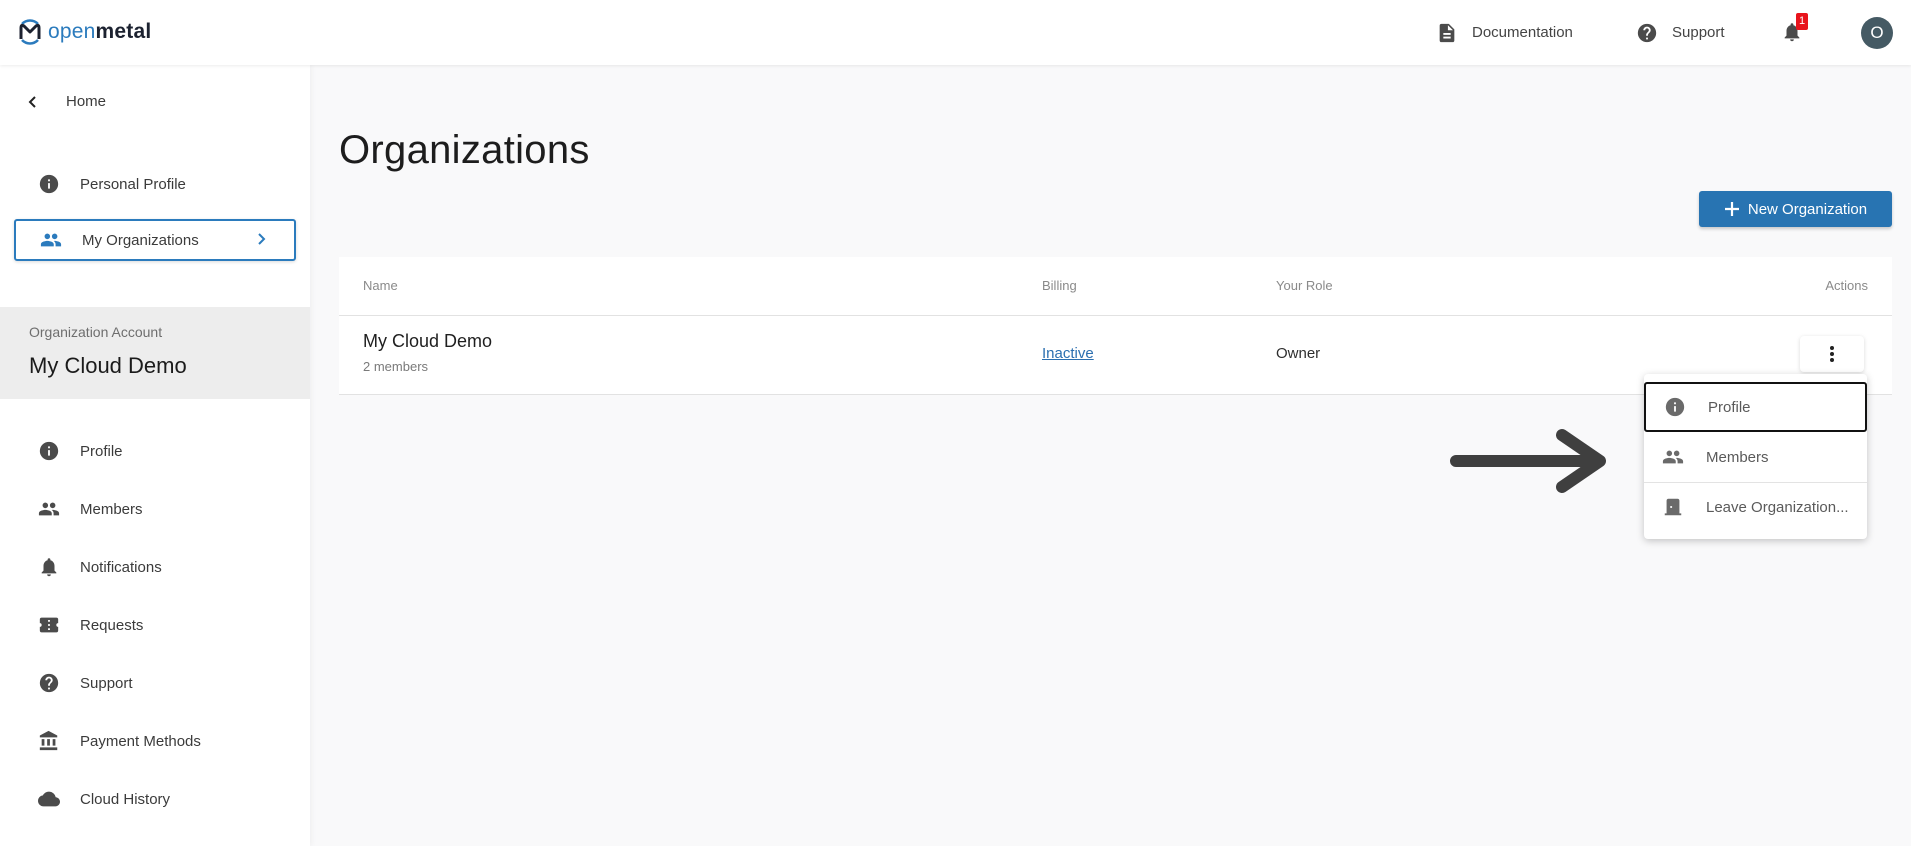  Describe the element at coordinates (1528, 461) in the screenshot. I see `annotation-arrow-icon` at that location.